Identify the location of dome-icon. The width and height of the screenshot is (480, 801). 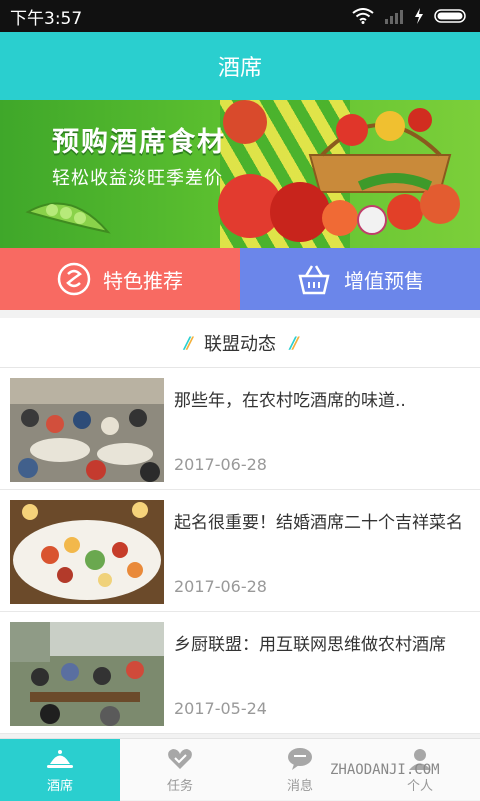
(60, 758).